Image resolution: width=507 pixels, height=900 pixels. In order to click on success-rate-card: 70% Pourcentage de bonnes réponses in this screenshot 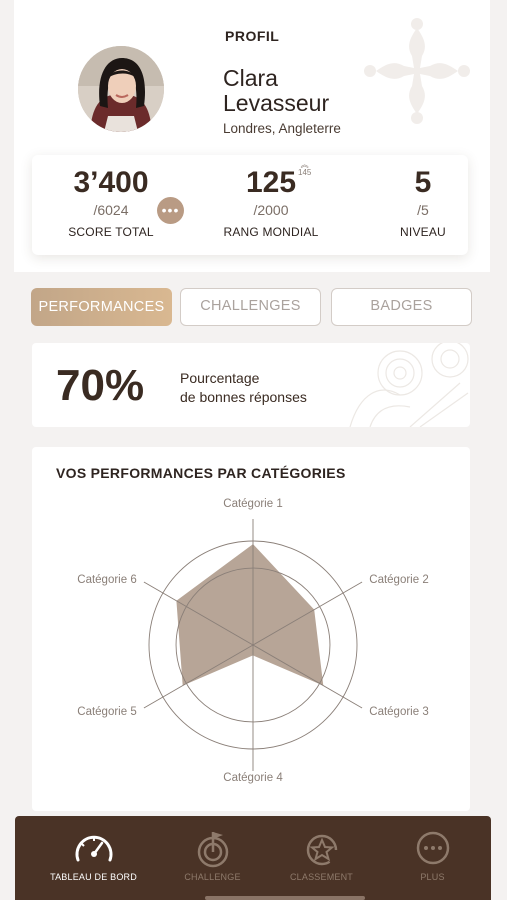, I will do `click(251, 385)`.